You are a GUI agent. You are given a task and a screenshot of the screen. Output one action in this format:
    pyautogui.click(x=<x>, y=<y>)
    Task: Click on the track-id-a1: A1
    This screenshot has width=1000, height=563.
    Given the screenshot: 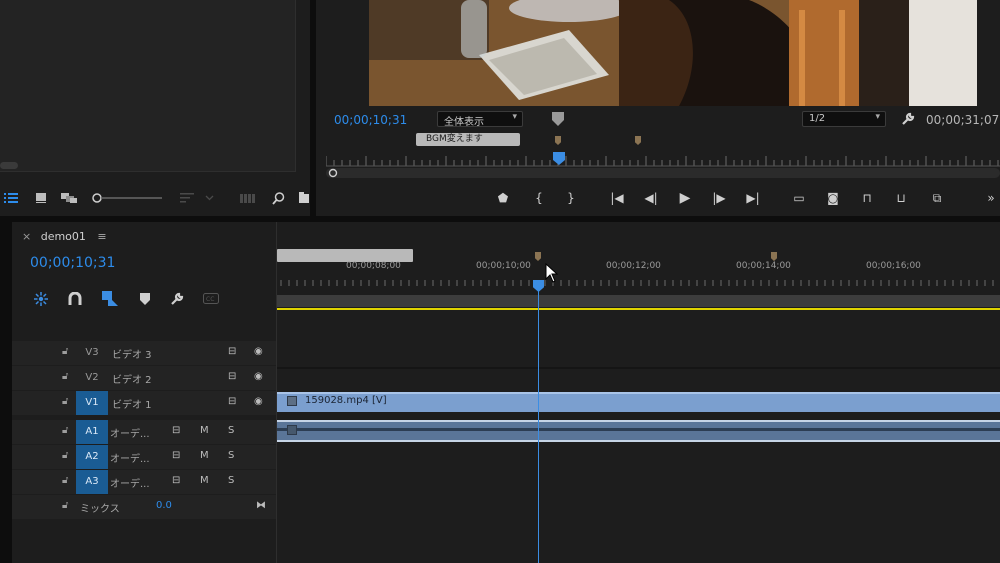 What is the action you would take?
    pyautogui.click(x=92, y=432)
    